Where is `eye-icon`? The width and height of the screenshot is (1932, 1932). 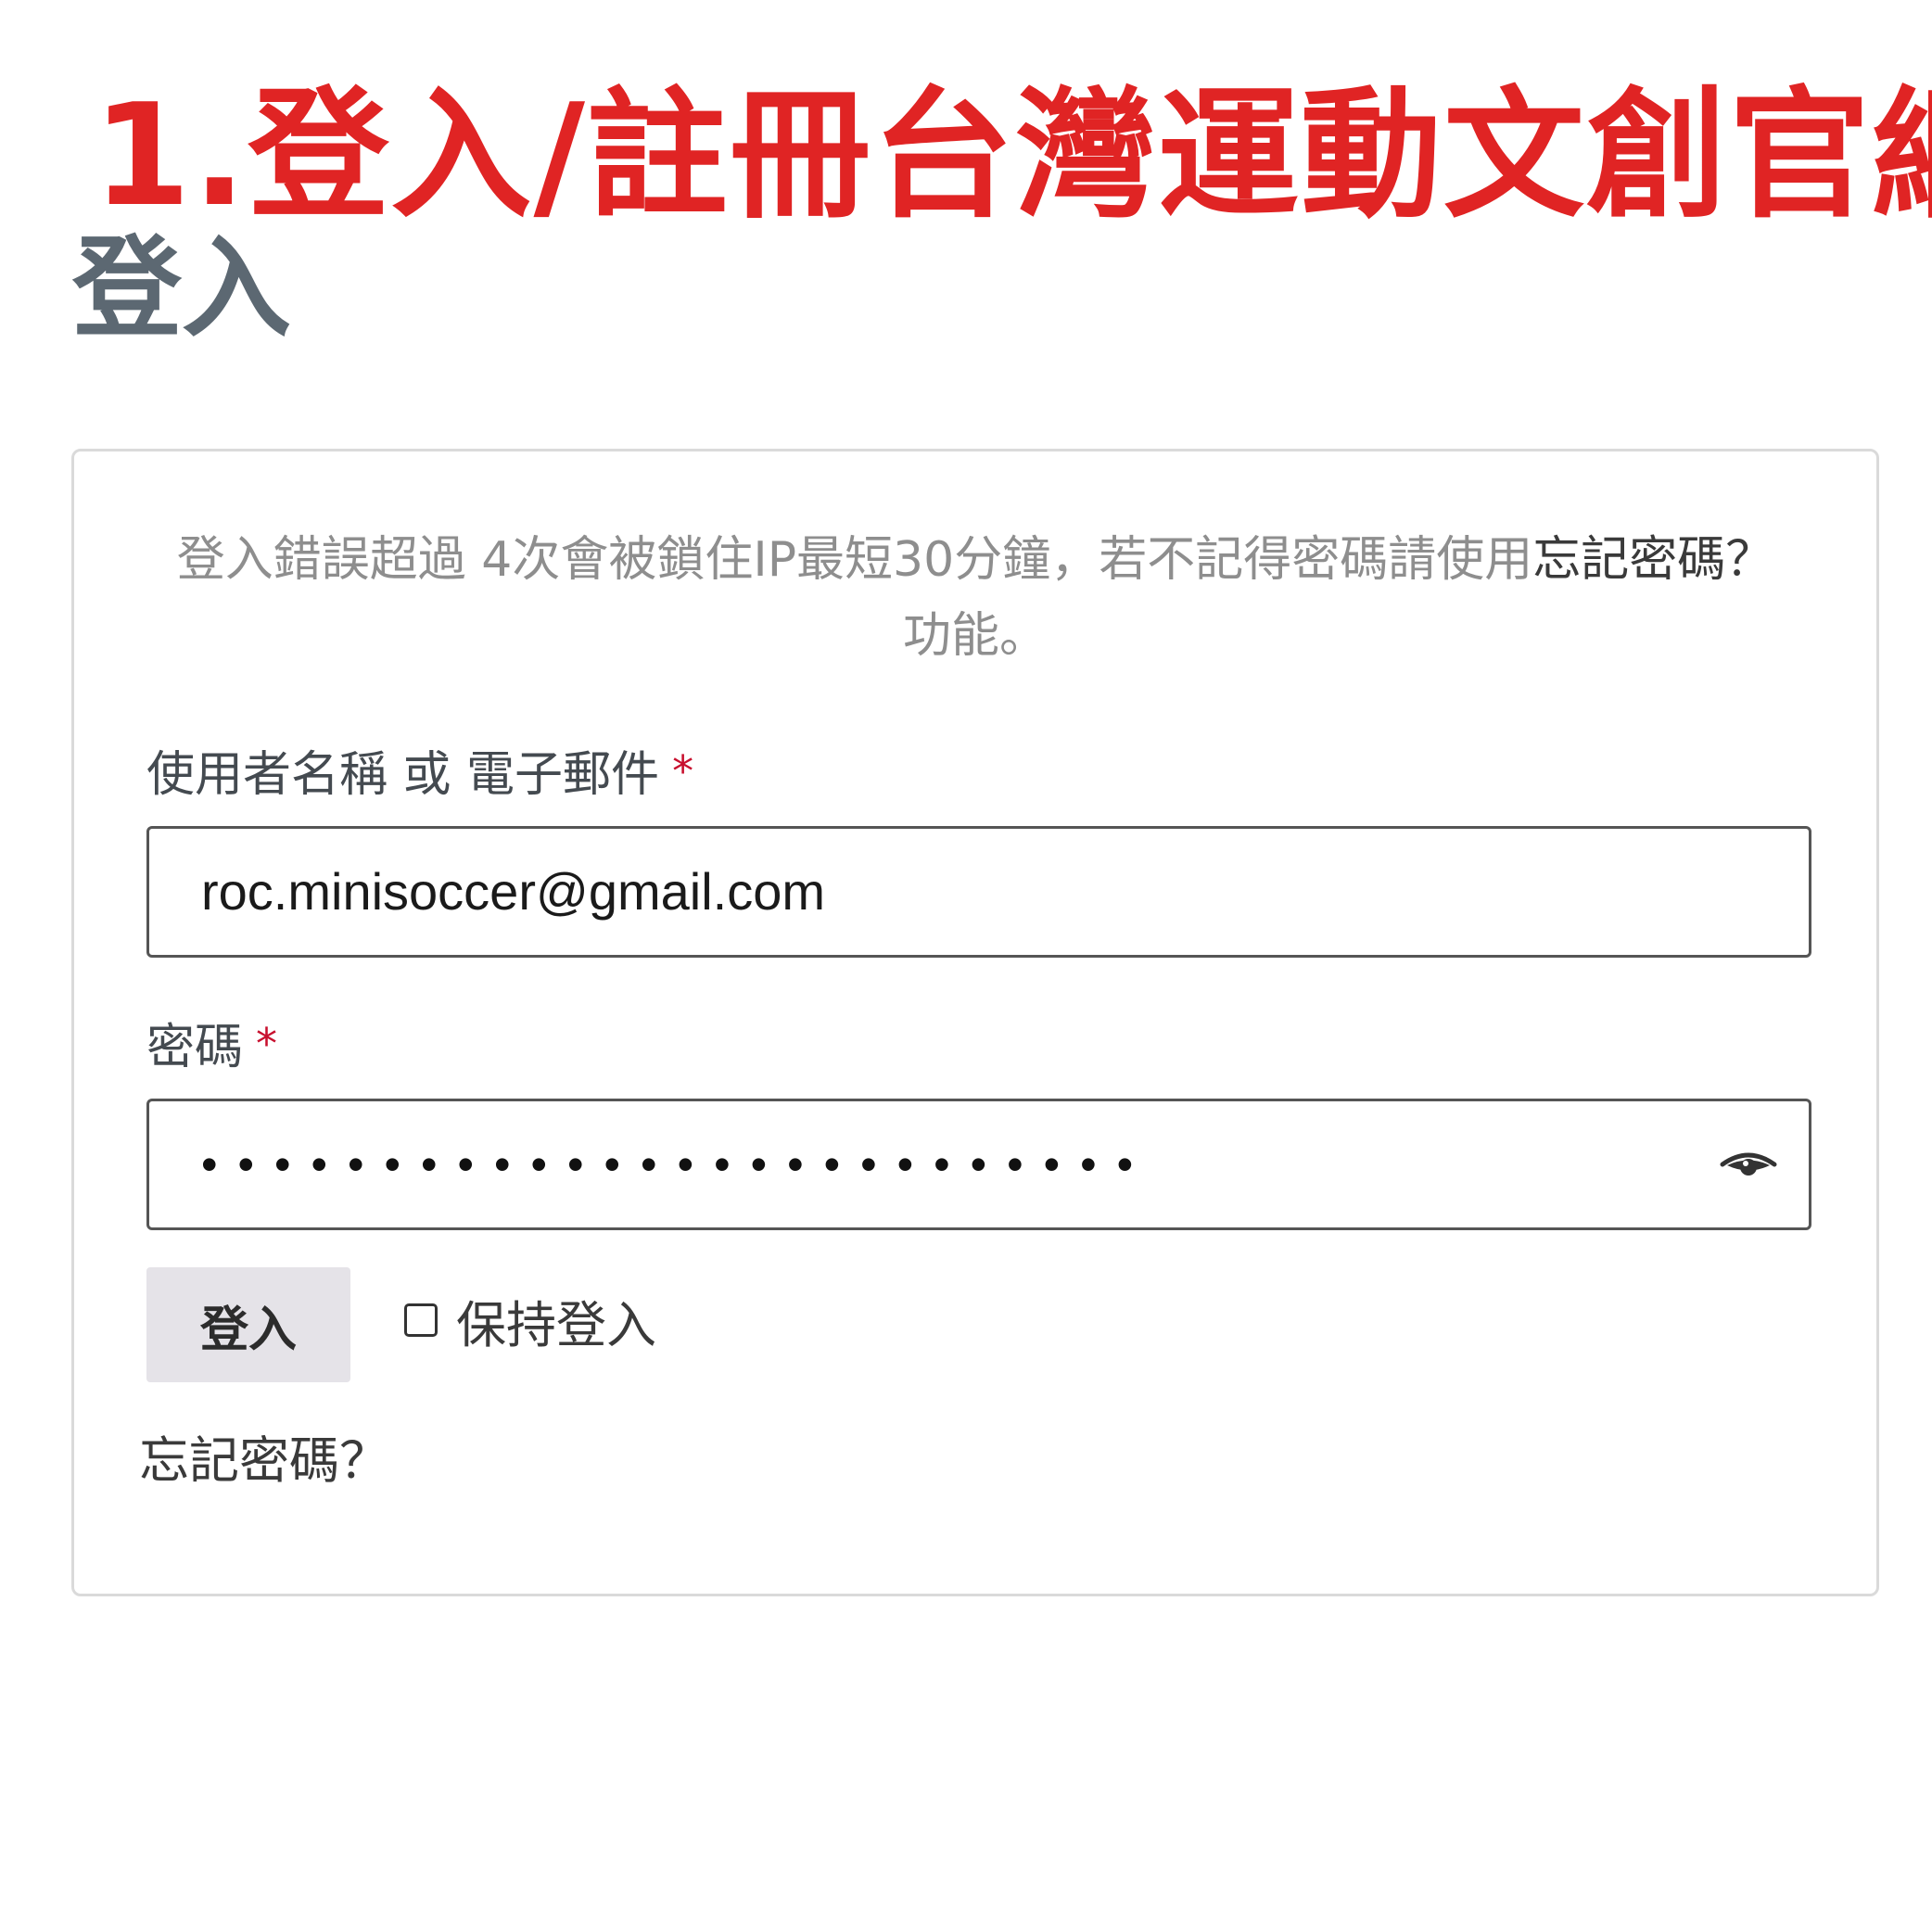
eye-icon is located at coordinates (1748, 1166).